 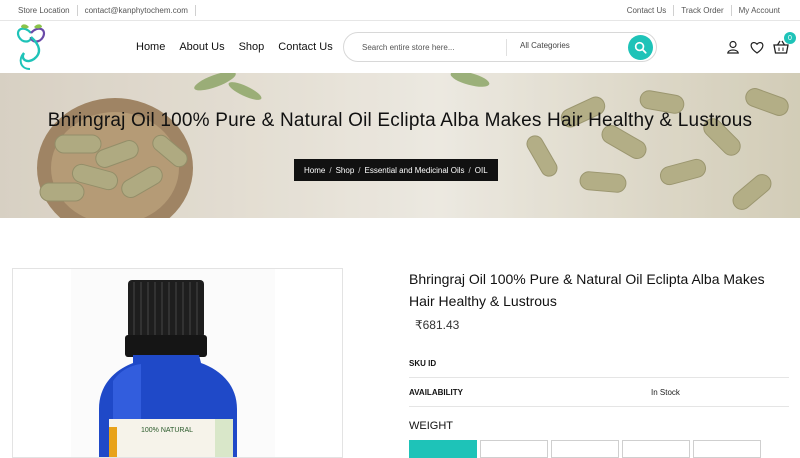 What do you see at coordinates (437, 325) in the screenshot?
I see `product-price: ₹681.43` at bounding box center [437, 325].